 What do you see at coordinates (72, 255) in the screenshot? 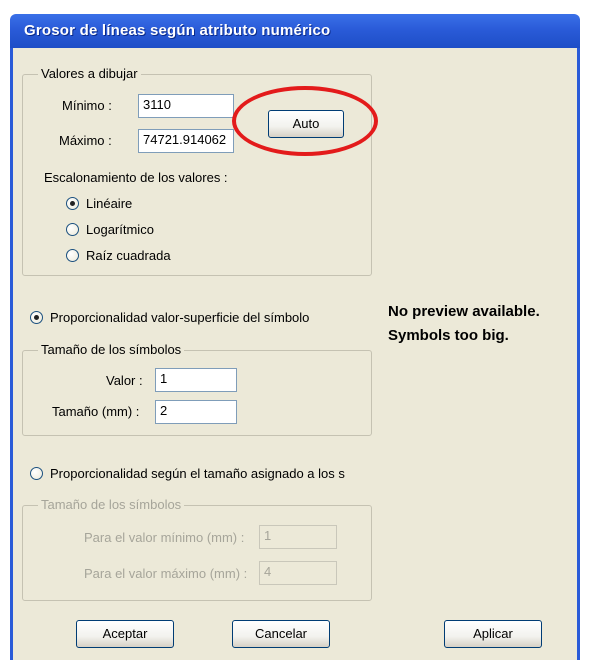
I see `radio-raiz-cuadrada` at bounding box center [72, 255].